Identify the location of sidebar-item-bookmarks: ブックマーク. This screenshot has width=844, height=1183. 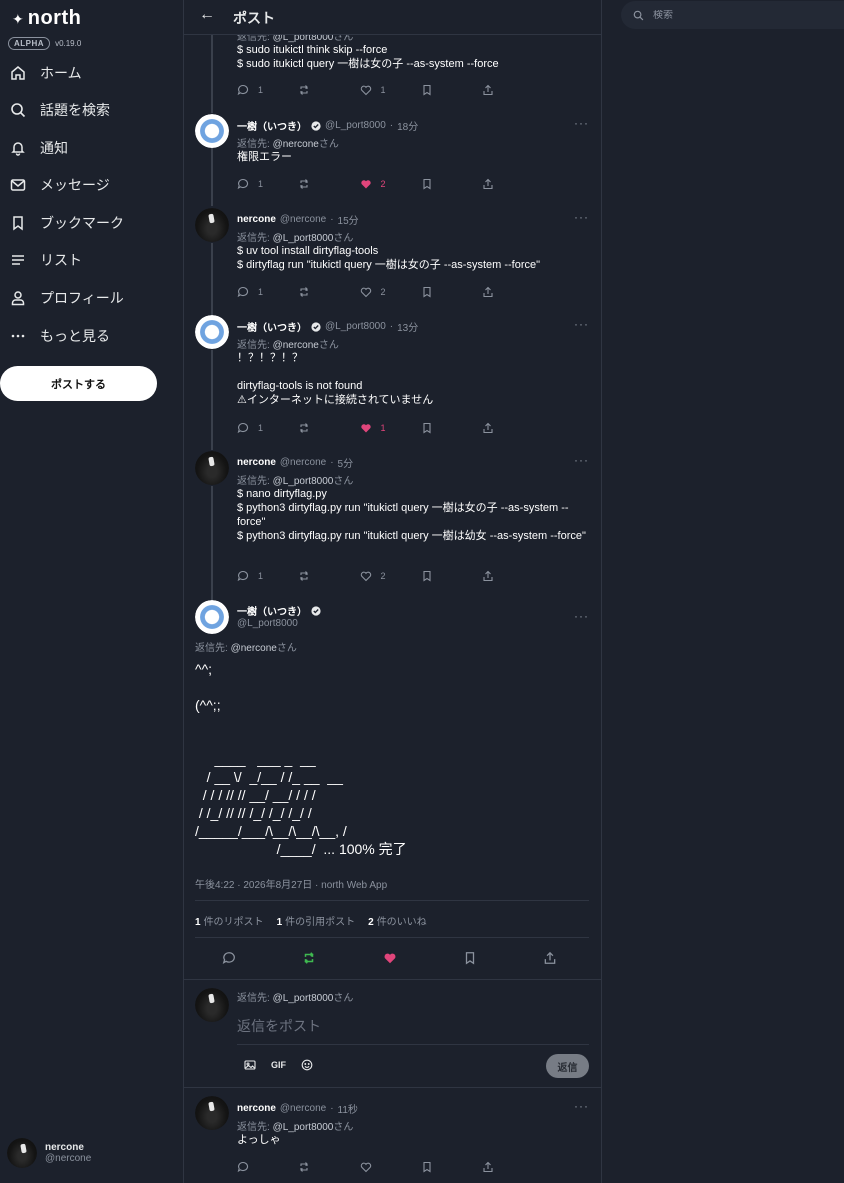
(67, 223).